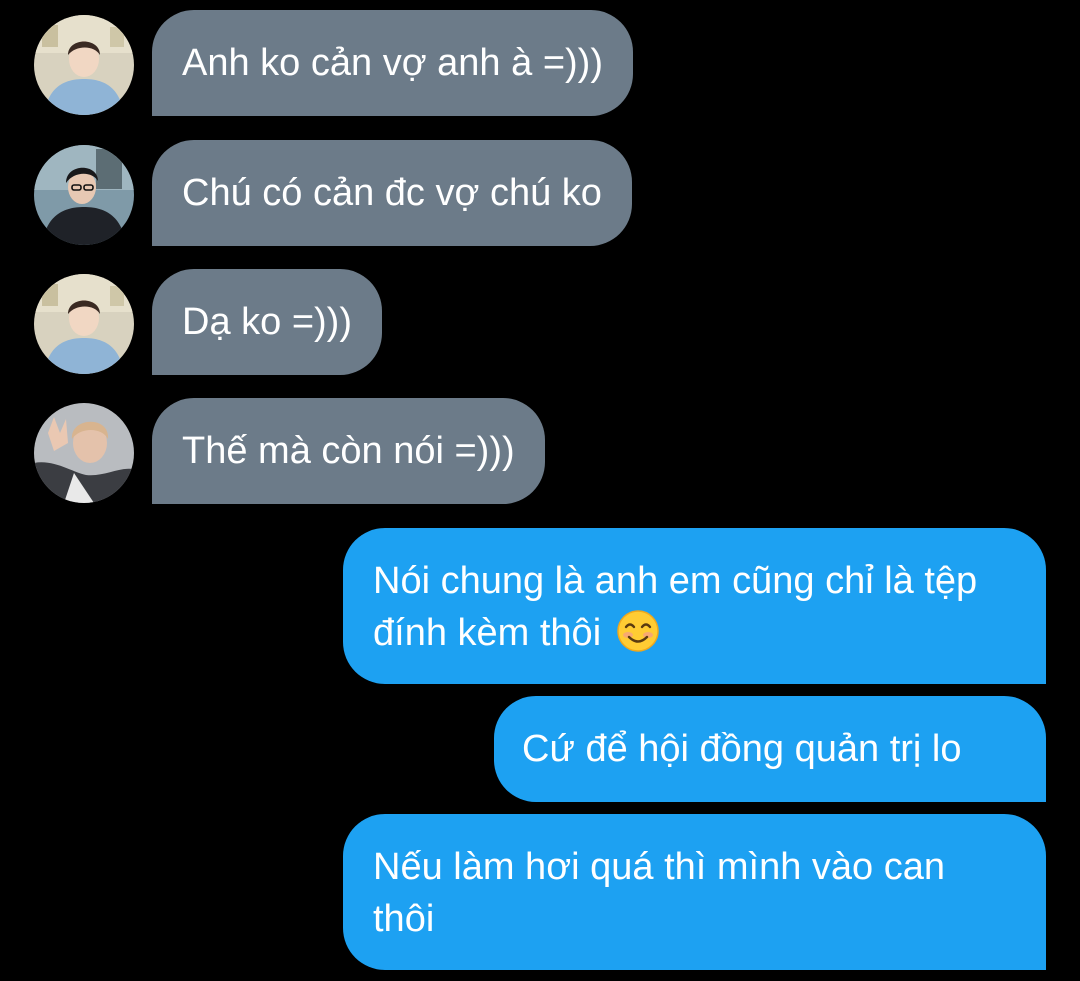 This screenshot has width=1080, height=981. I want to click on incoming-message-bubble: Chú có cản đc vợ chú ko, so click(392, 193).